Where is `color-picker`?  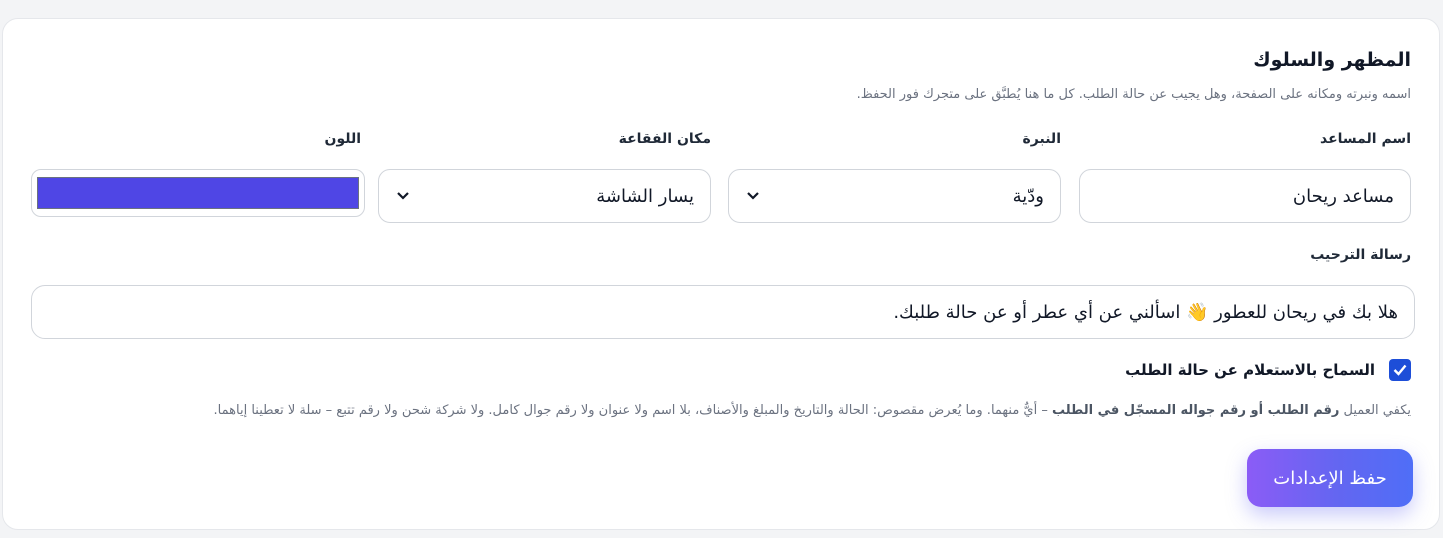 color-picker is located at coordinates (198, 193).